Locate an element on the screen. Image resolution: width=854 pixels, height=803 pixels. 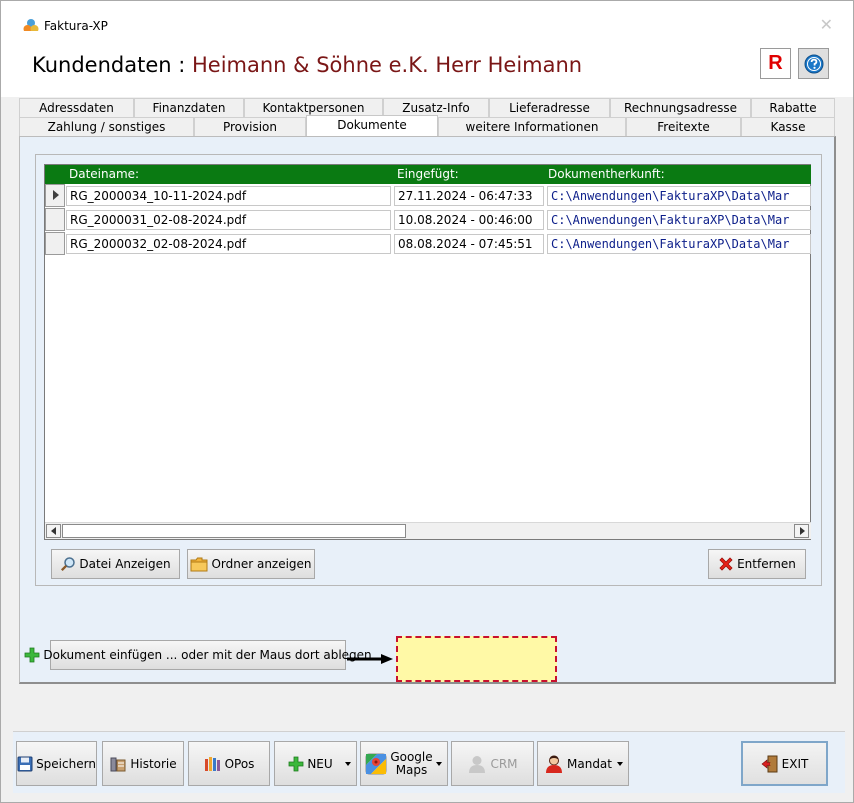
page-title-label: Kundendaten : is located at coordinates (112, 65).